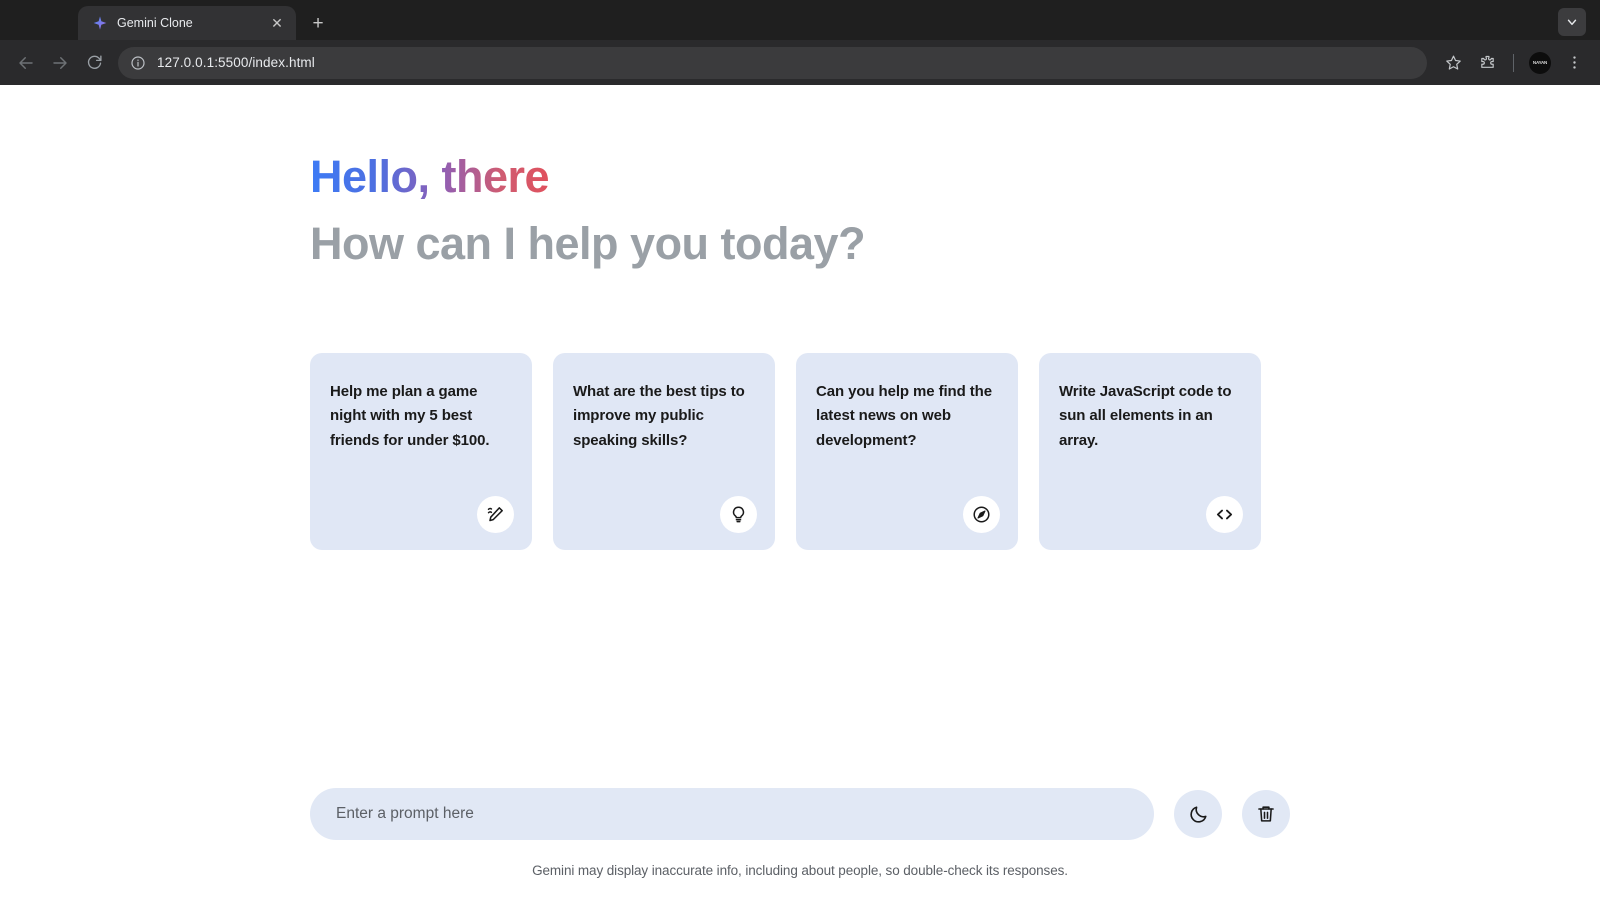 This screenshot has height=900, width=1600. I want to click on theme-toggle-button, so click(1198, 814).